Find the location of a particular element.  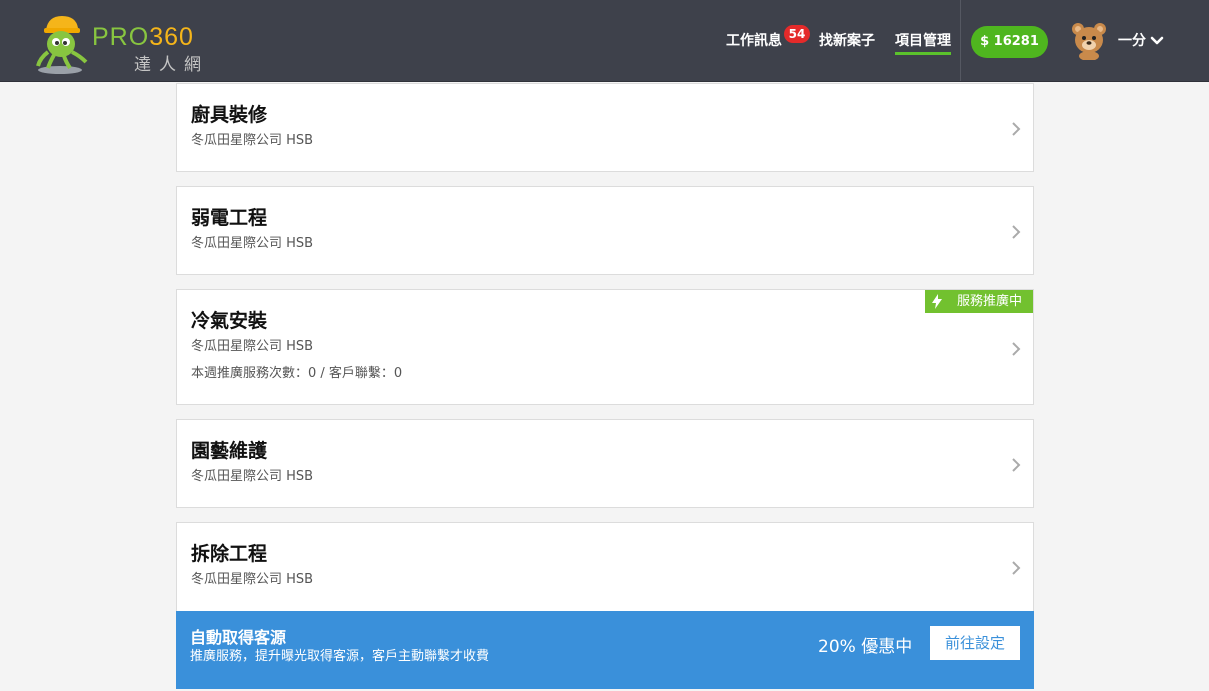

promotion-stats: 本週推廣服務次數：0 / 客戶聯繫：0 is located at coordinates (297, 373).